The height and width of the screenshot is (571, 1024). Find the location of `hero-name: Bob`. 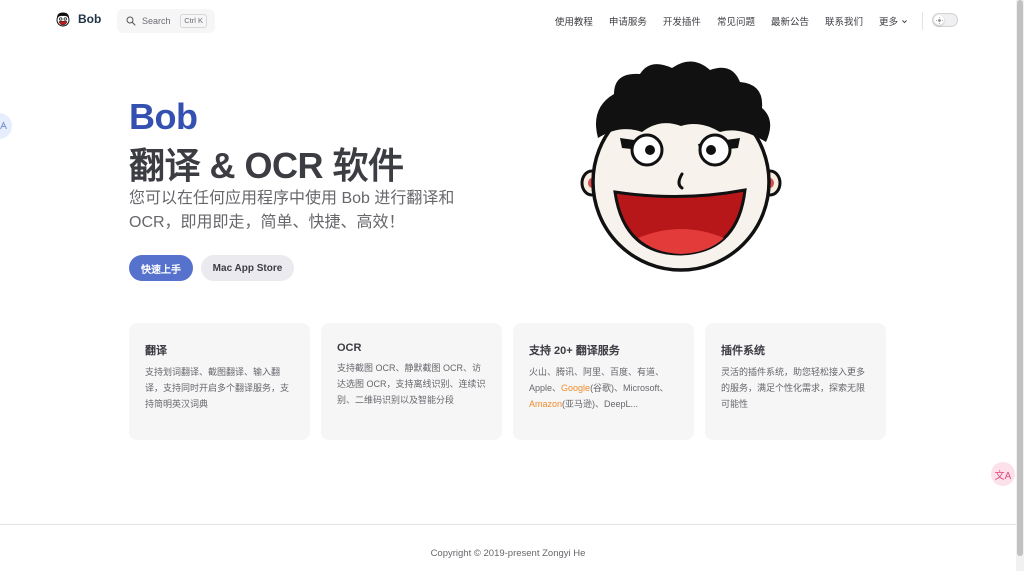

hero-name: Bob is located at coordinates (163, 116).